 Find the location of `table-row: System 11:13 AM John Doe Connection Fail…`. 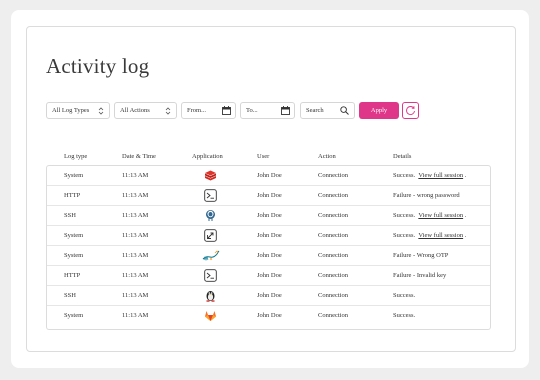

table-row: System 11:13 AM John Doe Connection Fail… is located at coordinates (268, 256).